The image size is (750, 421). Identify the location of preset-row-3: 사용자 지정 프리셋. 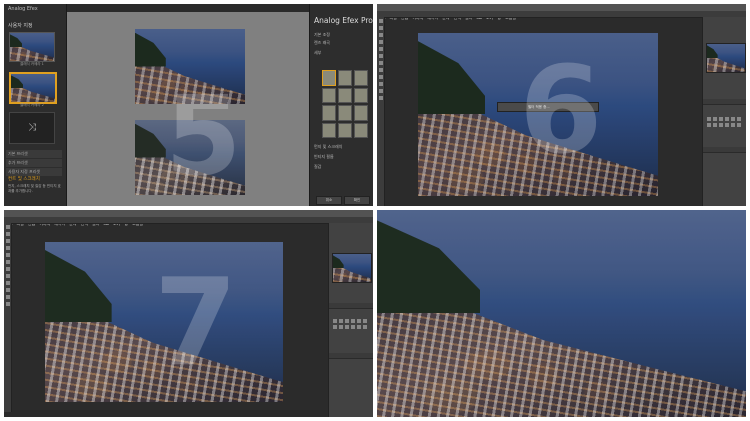
(34, 172).